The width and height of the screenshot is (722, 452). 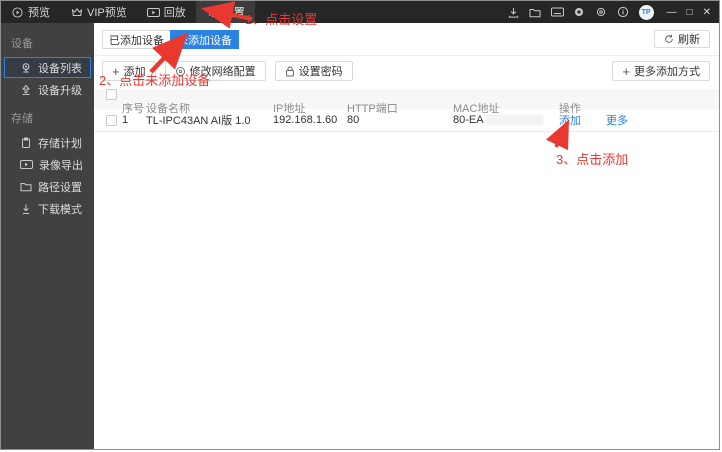 What do you see at coordinates (107, 13) in the screenshot?
I see `tab-vip-preview-label: VIP预览` at bounding box center [107, 13].